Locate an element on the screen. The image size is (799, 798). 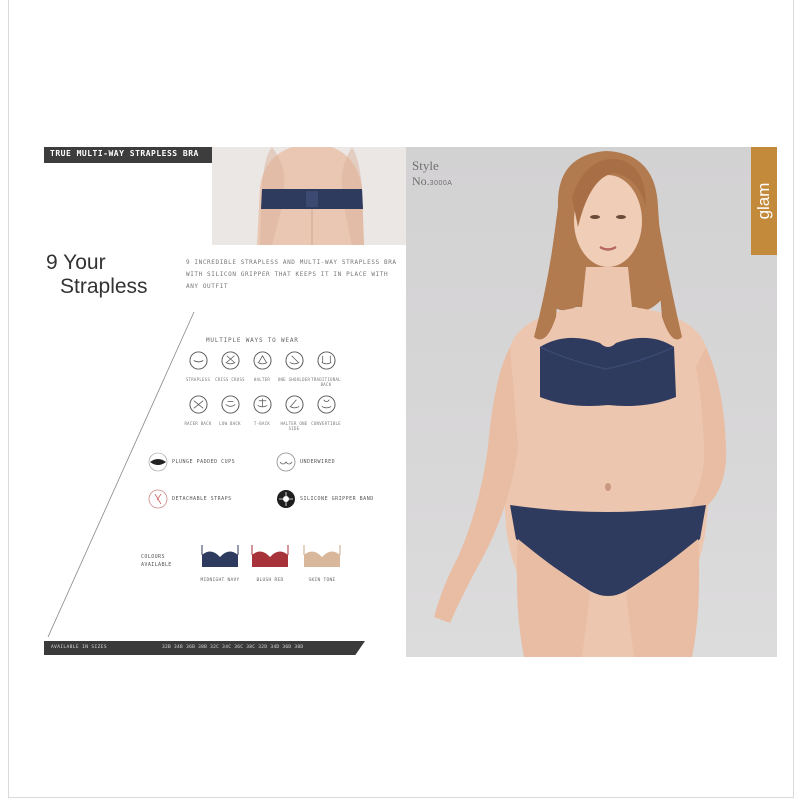
style-word: Style is located at coordinates (425, 165).